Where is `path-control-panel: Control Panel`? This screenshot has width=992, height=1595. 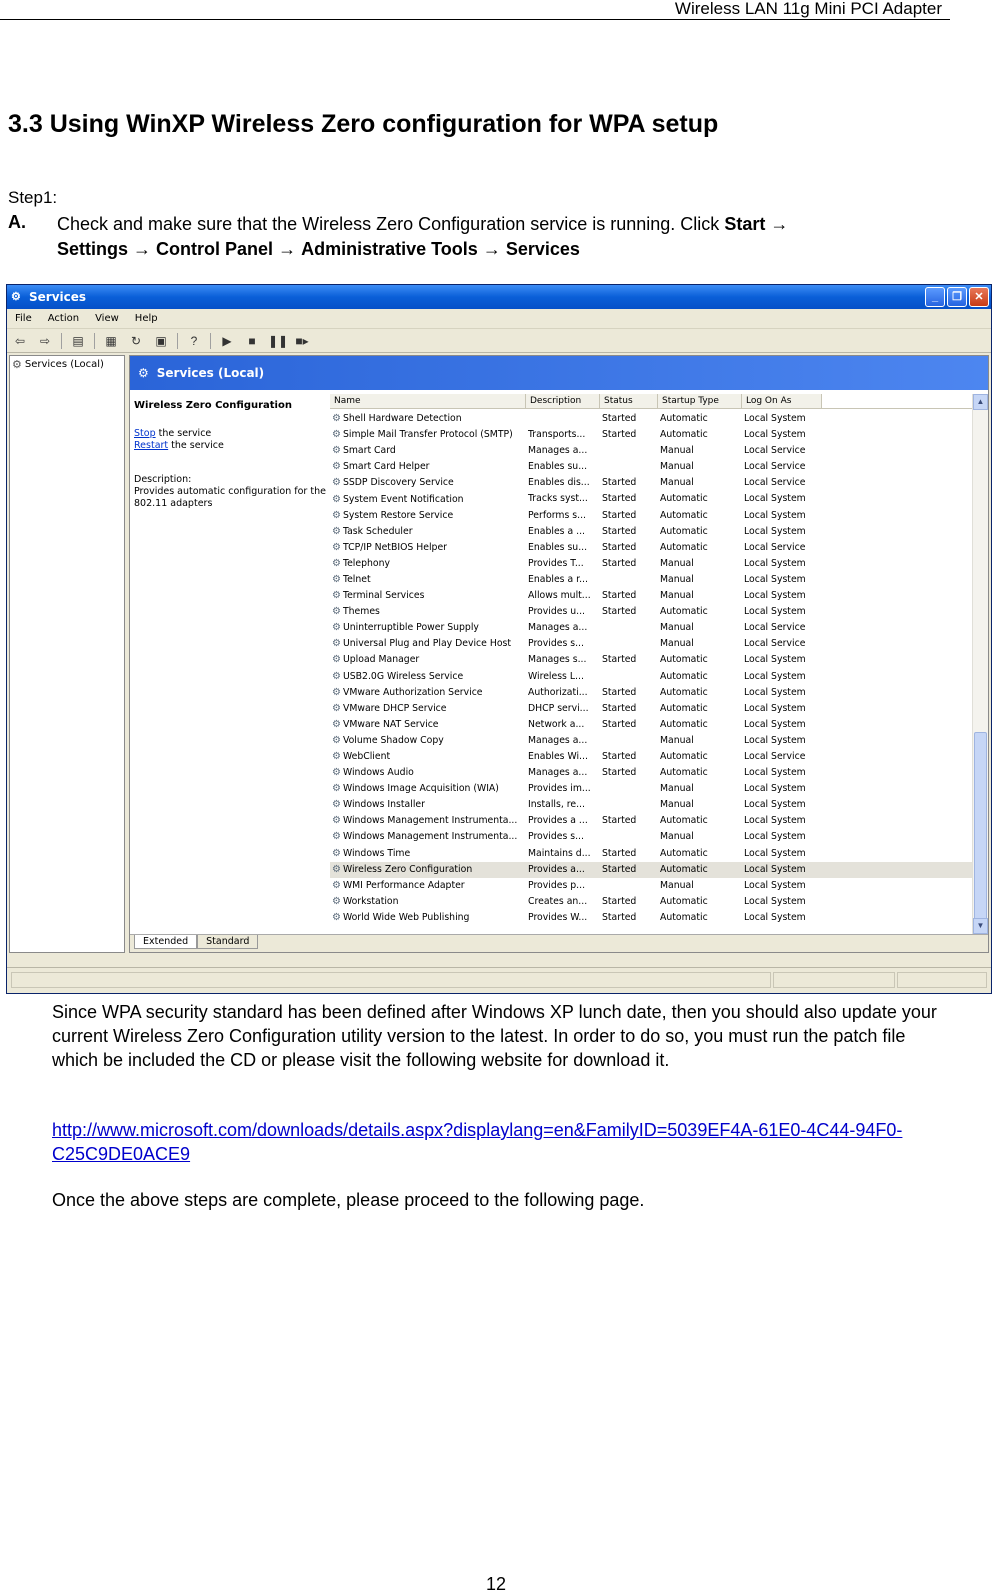
path-control-panel: Control Panel is located at coordinates (215, 249).